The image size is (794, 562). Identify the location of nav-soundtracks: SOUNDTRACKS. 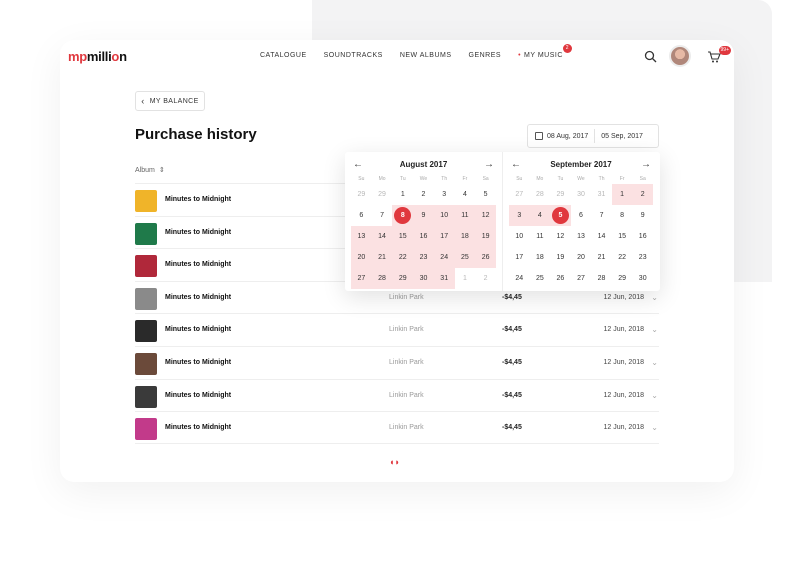
(353, 55).